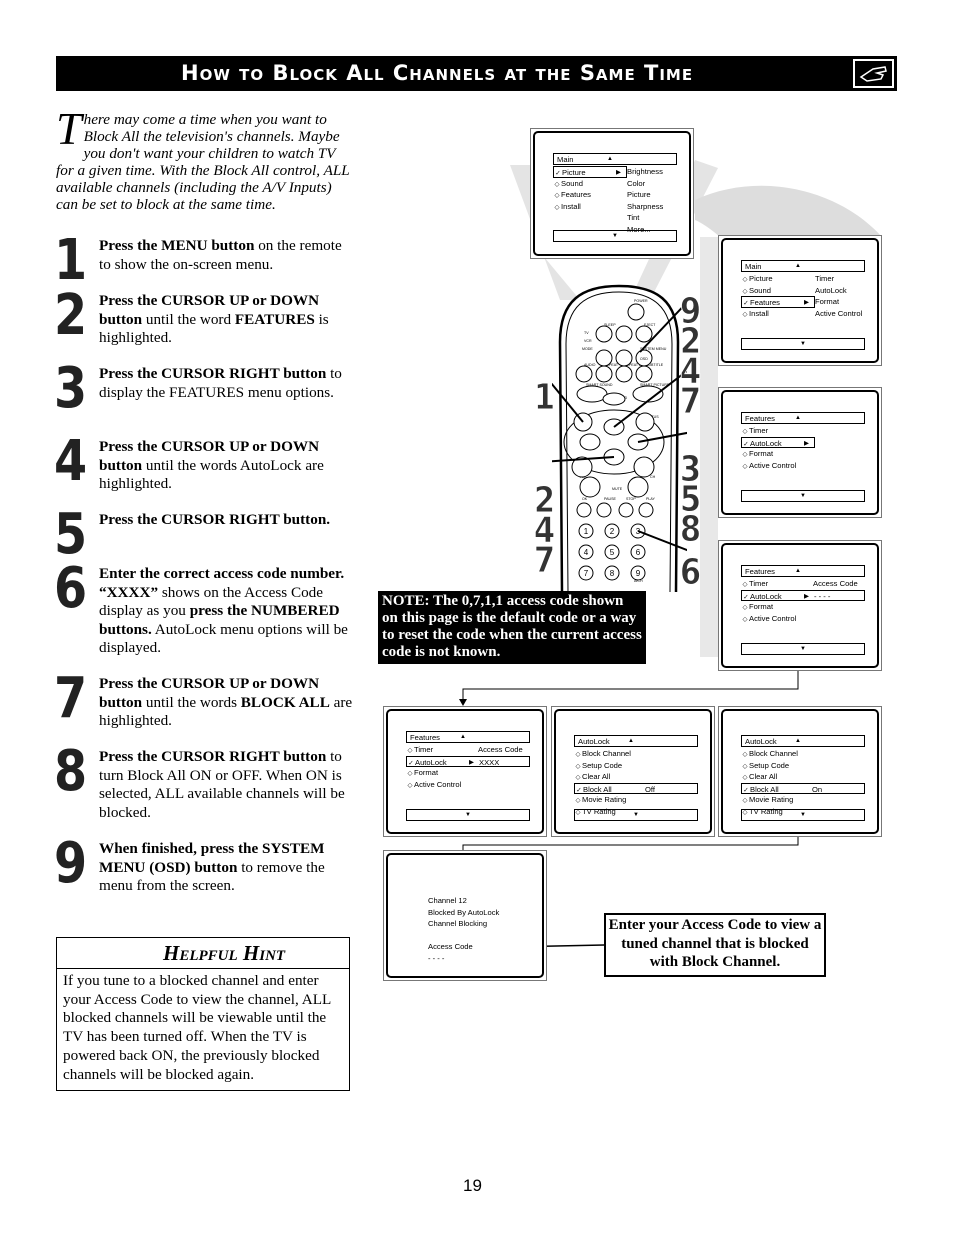  Describe the element at coordinates (70, 315) in the screenshot. I see `step-number: 2` at that location.